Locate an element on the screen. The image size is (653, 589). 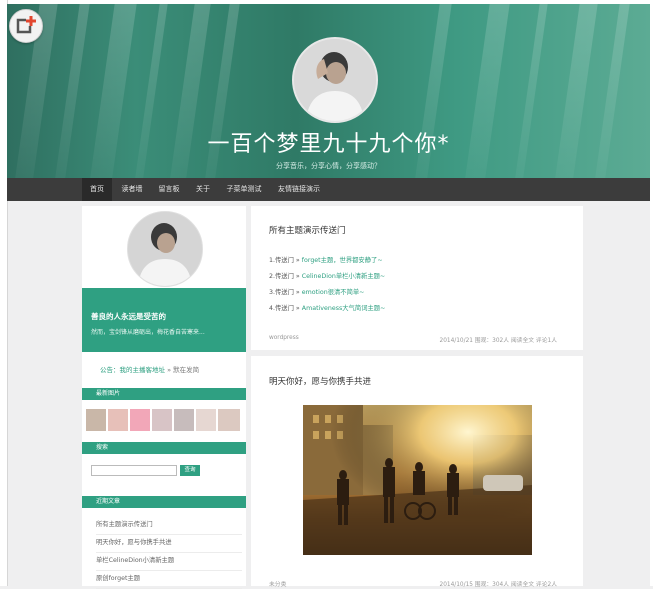
sidebar-avatar is located at coordinates (165, 249).